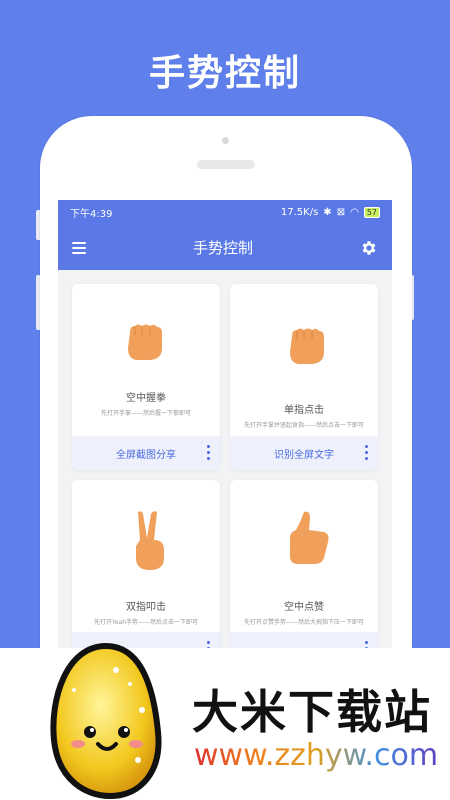  I want to click on battery-icon: 57, so click(371, 212).